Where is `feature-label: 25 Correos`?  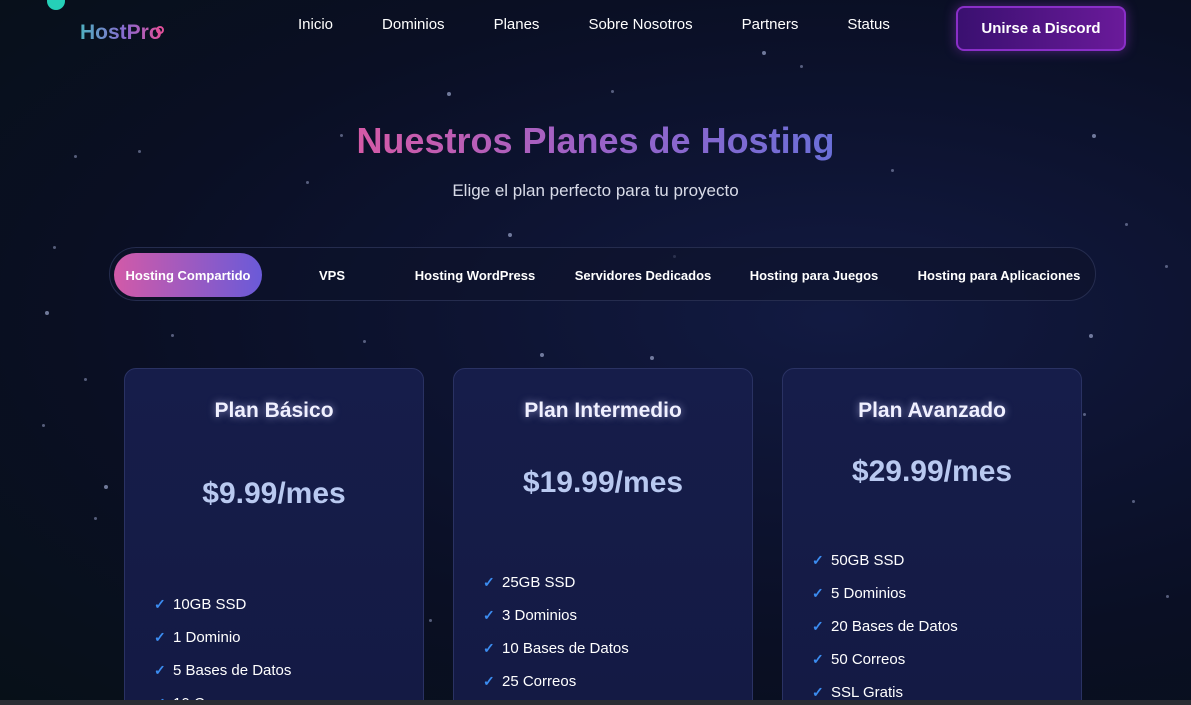 feature-label: 25 Correos is located at coordinates (539, 681).